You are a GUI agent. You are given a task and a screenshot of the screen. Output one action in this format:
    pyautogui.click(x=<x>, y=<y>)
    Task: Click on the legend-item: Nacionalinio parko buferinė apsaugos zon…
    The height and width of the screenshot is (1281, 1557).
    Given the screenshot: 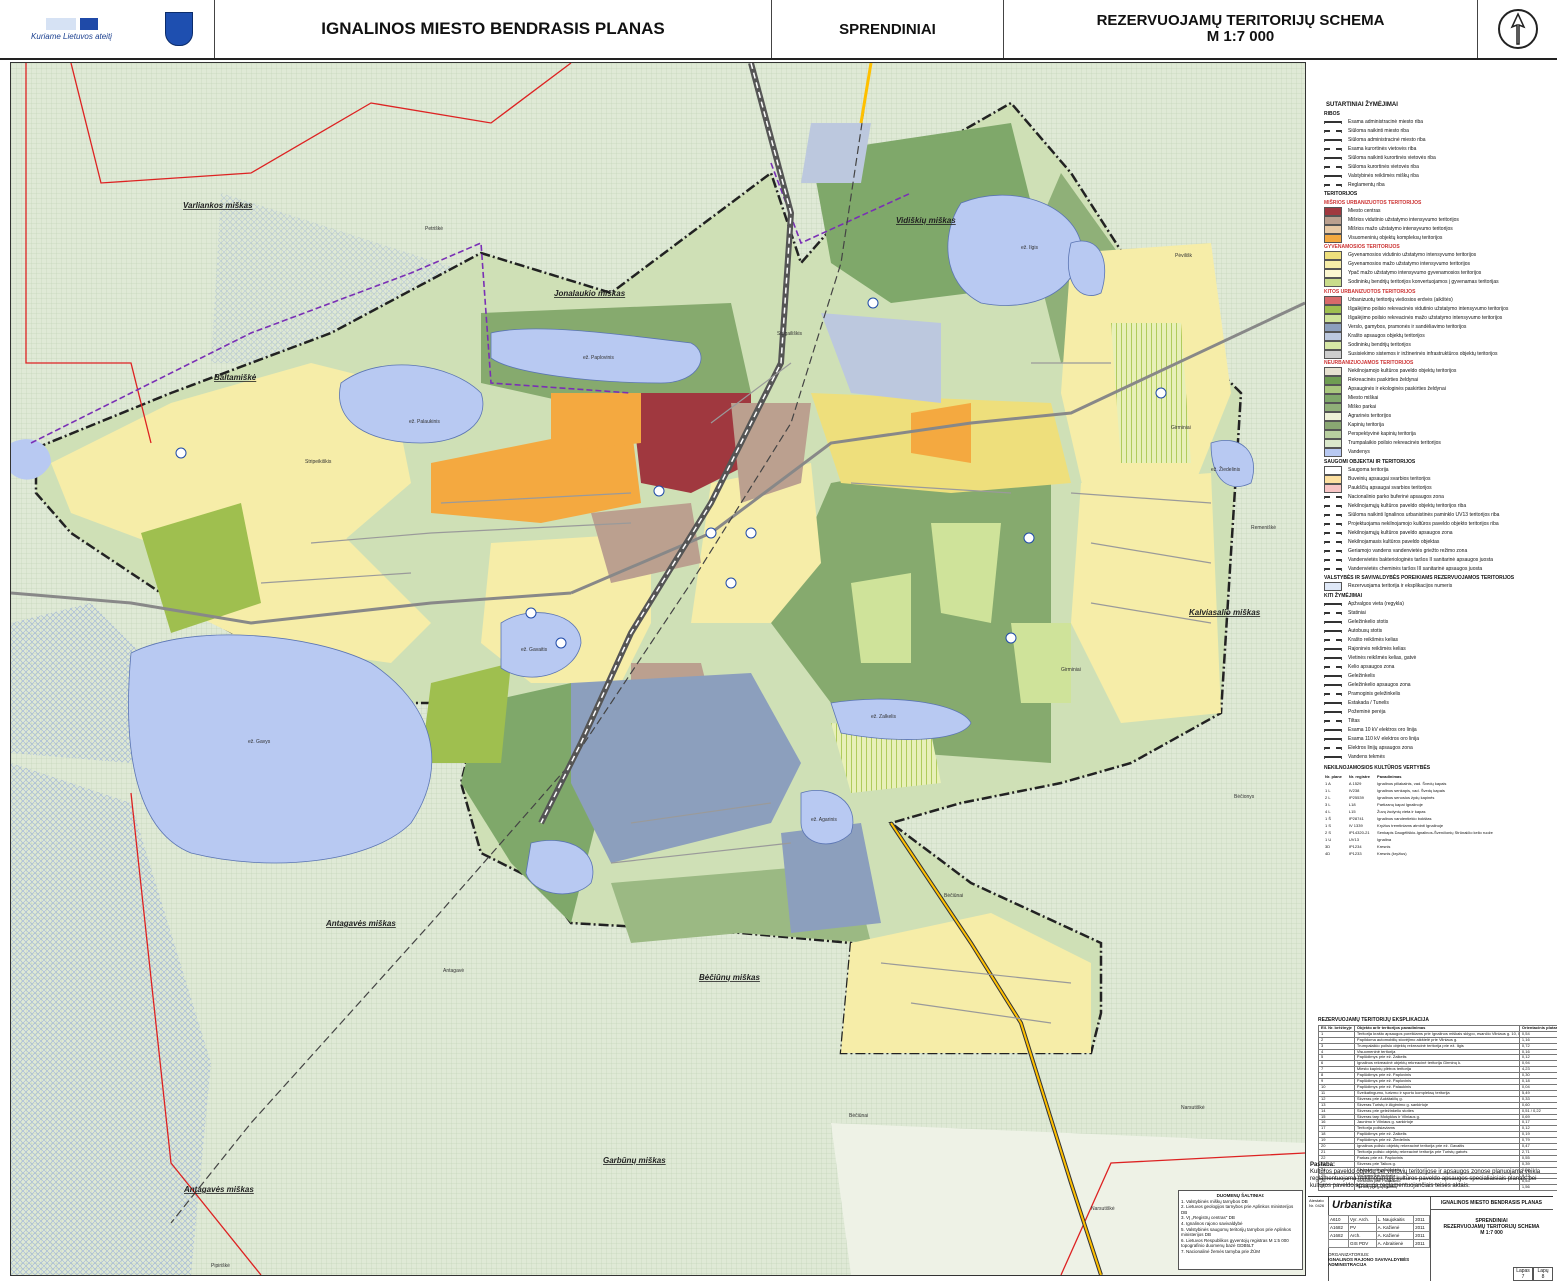 What is the action you would take?
    pyautogui.click(x=1438, y=497)
    